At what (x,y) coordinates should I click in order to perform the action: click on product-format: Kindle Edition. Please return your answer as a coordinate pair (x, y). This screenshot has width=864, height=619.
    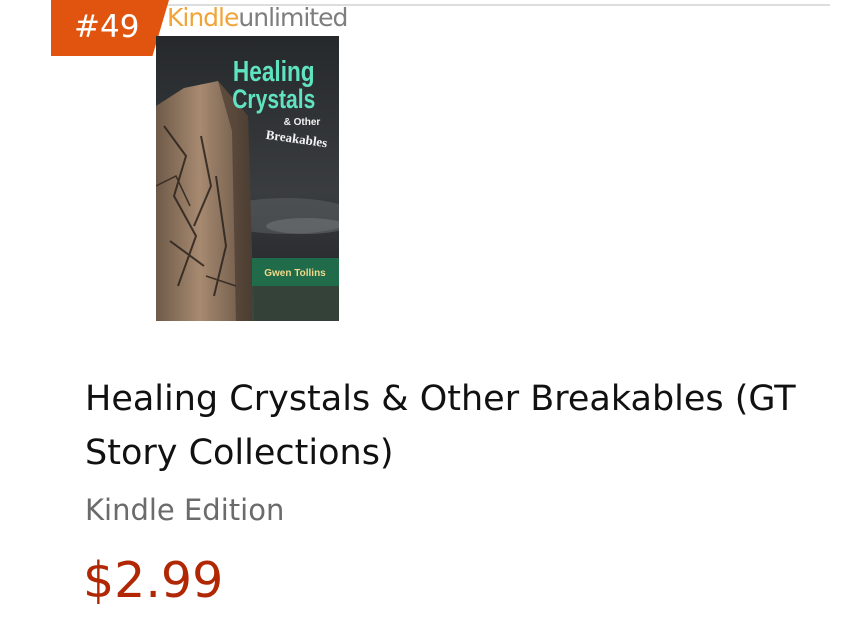
    Looking at the image, I should click on (185, 510).